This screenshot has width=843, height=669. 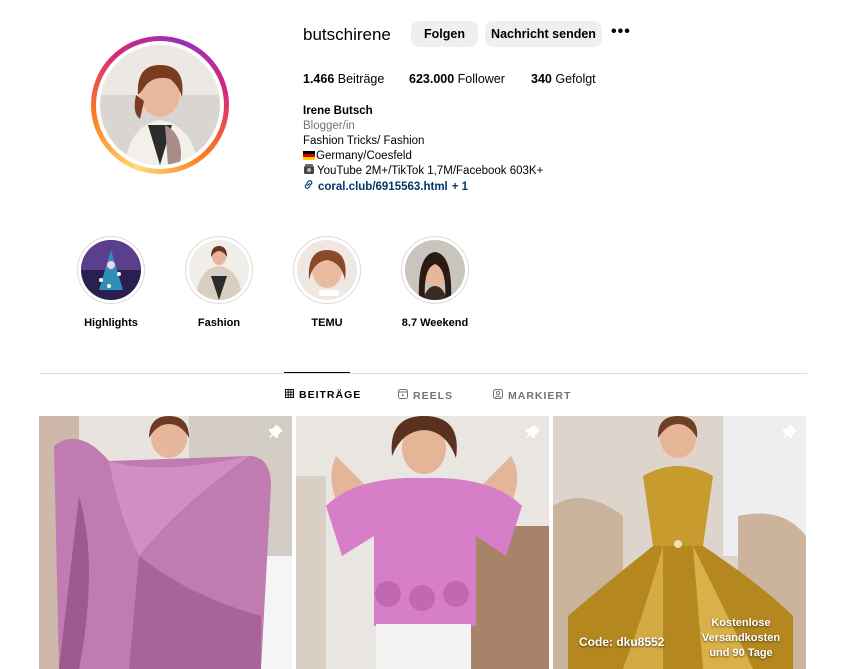 I want to click on follow-button: Folgen, so click(x=444, y=34).